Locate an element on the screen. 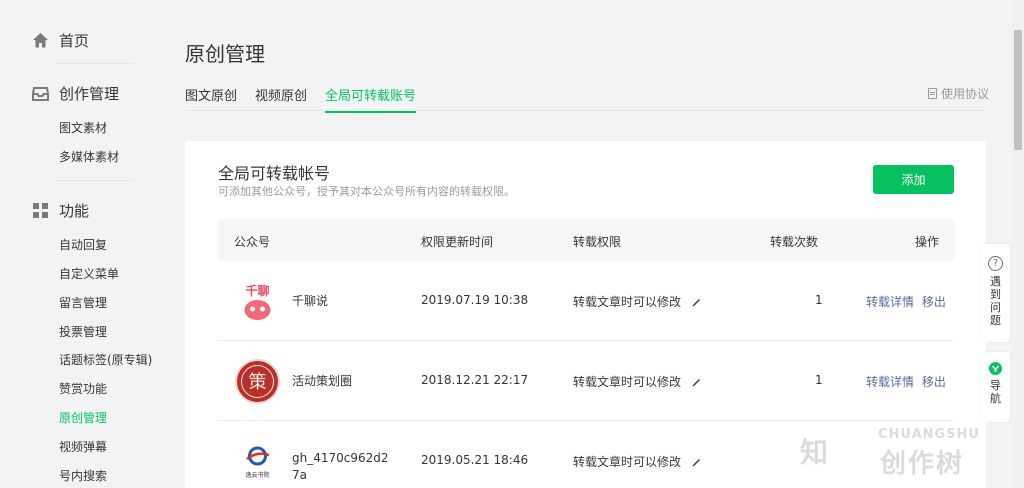 This screenshot has height=488, width=1024. avatar: 逸云书院 is located at coordinates (257, 461).